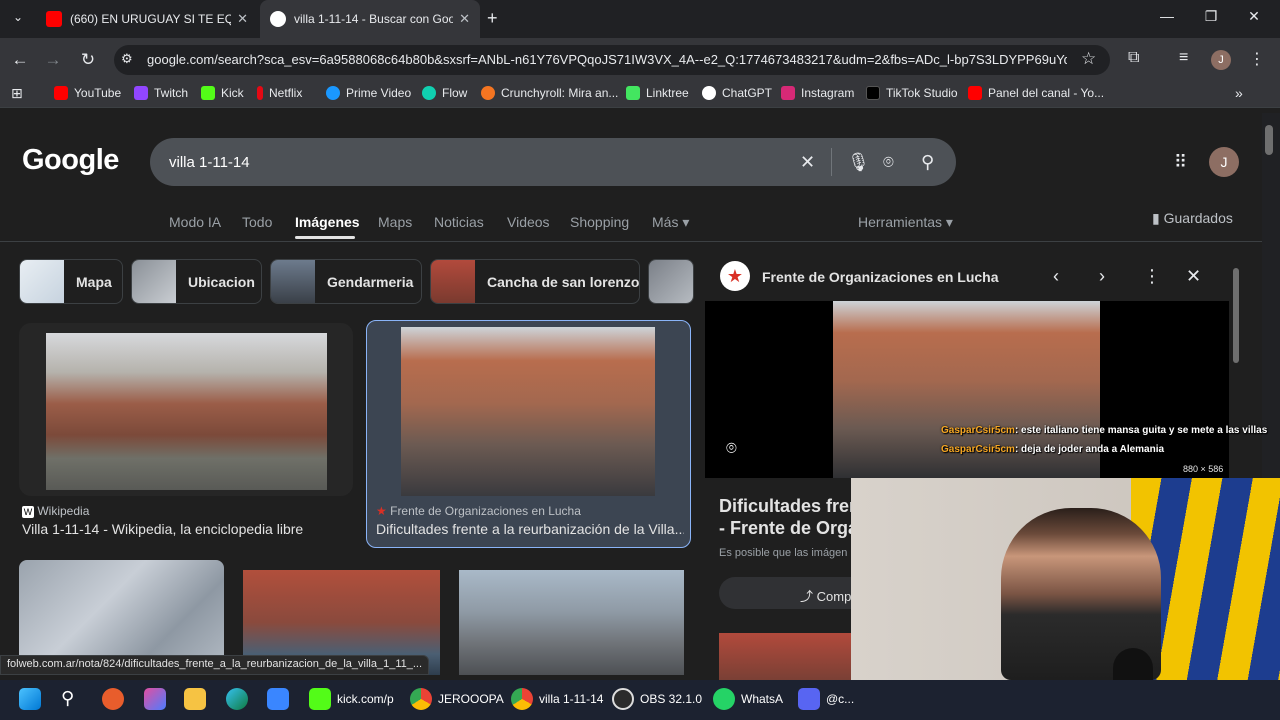  What do you see at coordinates (457, 699) in the screenshot?
I see `taskbar-chrome-profile: JEROOOPA` at bounding box center [457, 699].